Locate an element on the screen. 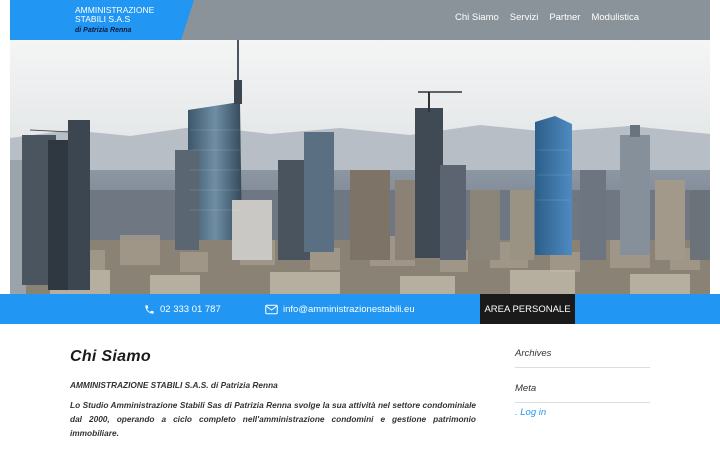  login-link: . Log in is located at coordinates (582, 412).